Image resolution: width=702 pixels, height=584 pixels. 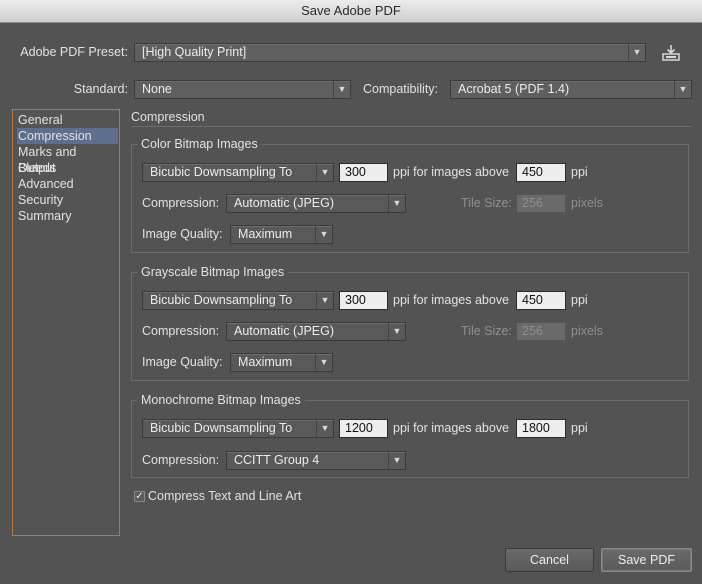 I want to click on mono-ppi-input: 1200, so click(x=363, y=428).